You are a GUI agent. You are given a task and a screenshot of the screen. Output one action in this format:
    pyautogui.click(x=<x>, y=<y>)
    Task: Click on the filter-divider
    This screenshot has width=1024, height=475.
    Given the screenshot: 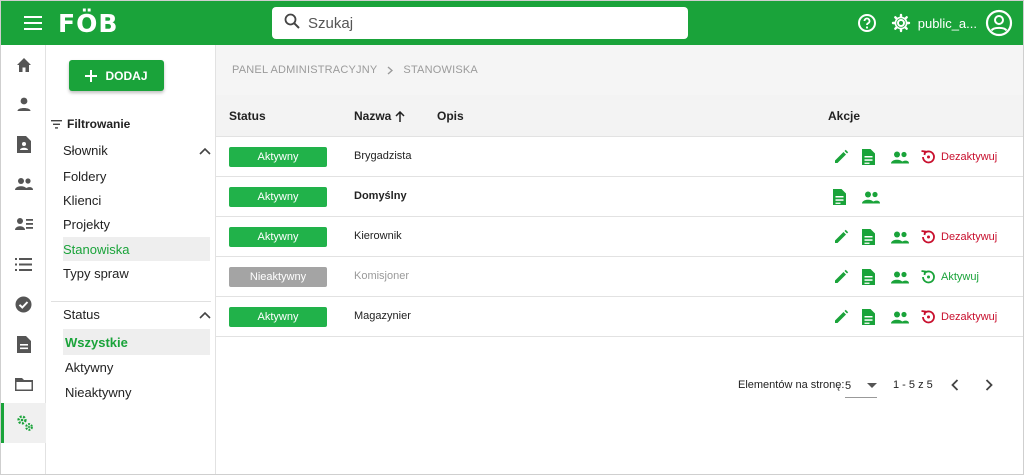 What is the action you would take?
    pyautogui.click(x=131, y=301)
    